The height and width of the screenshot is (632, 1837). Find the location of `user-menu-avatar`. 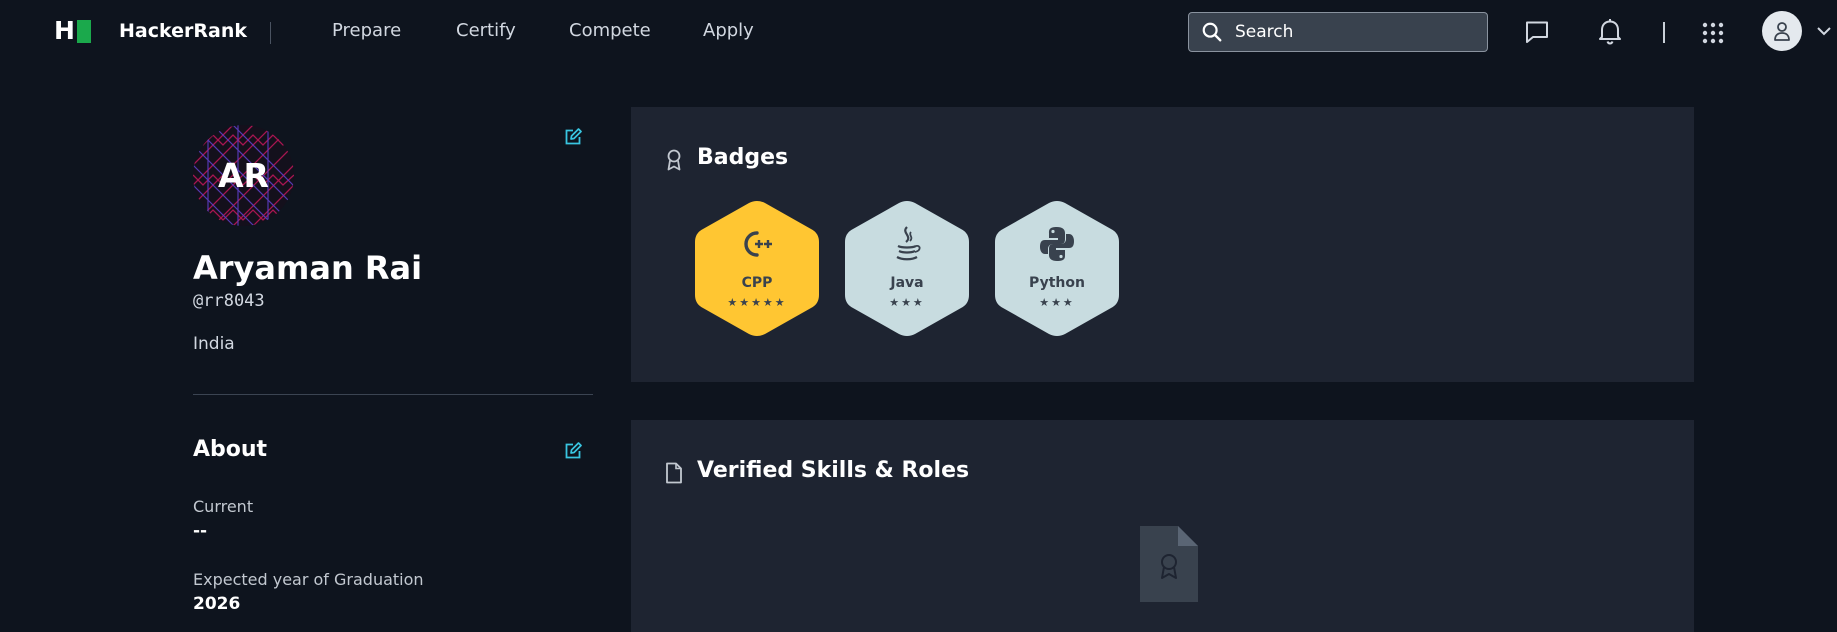

user-menu-avatar is located at coordinates (1782, 31).